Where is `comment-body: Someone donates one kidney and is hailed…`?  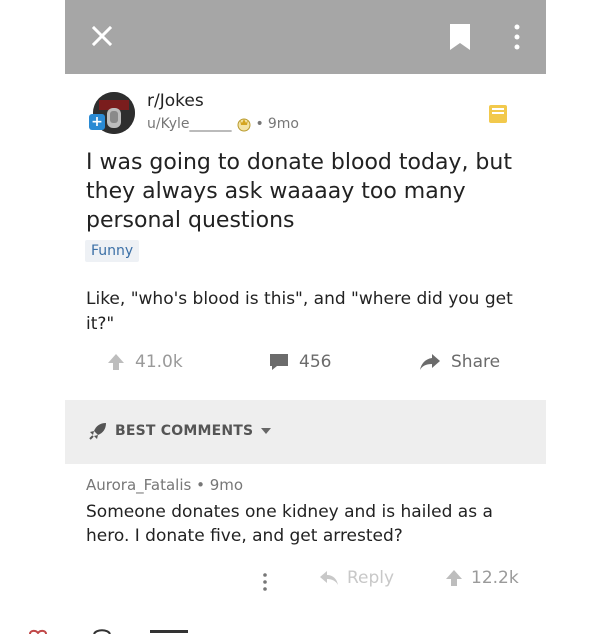 comment-body: Someone donates one kidney and is hailed… is located at coordinates (289, 524).